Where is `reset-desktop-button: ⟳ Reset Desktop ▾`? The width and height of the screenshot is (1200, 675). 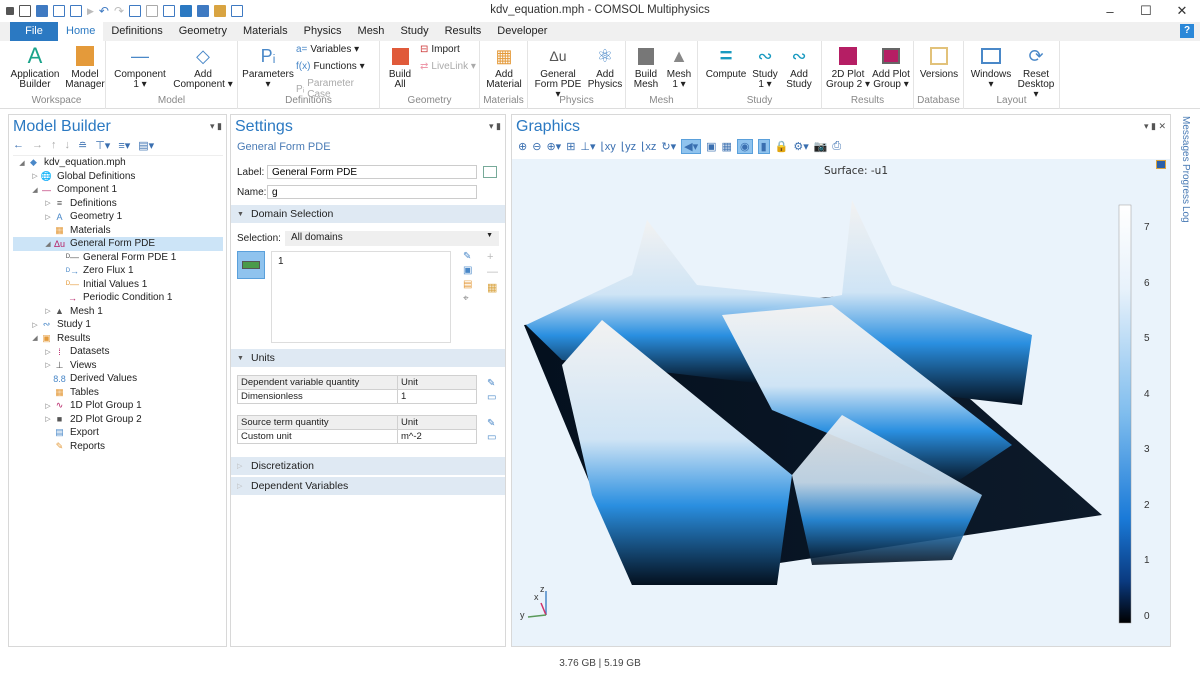 reset-desktop-button: ⟳ Reset Desktop ▾ is located at coordinates (1036, 72).